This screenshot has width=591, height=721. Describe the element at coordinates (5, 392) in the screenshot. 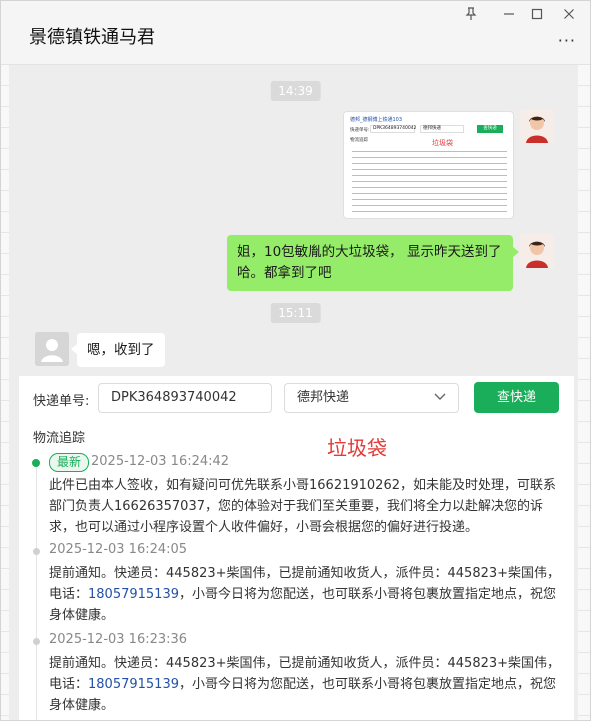

I see `background-sheet-grid-left` at that location.